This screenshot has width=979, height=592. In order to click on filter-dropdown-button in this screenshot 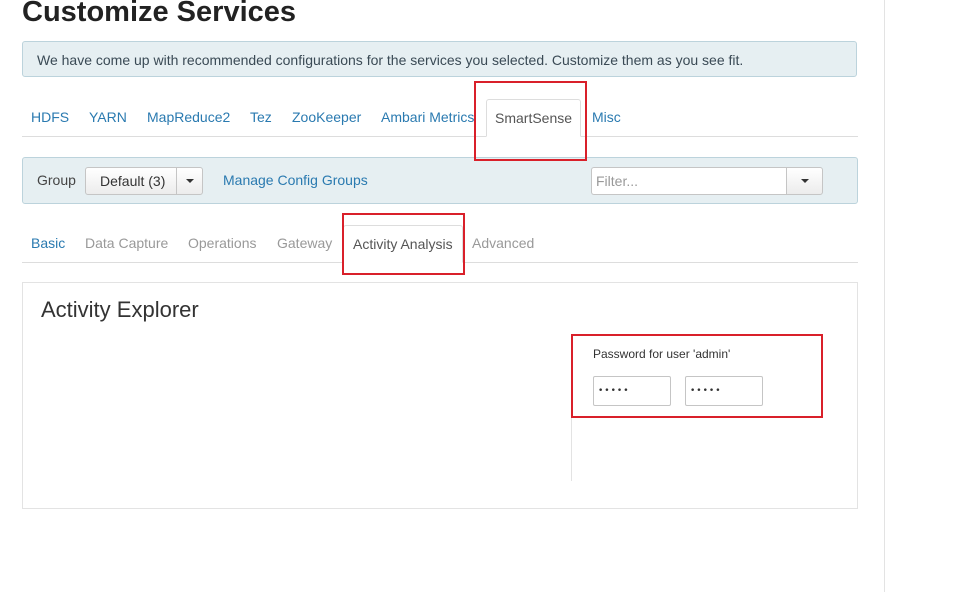, I will do `click(804, 181)`.